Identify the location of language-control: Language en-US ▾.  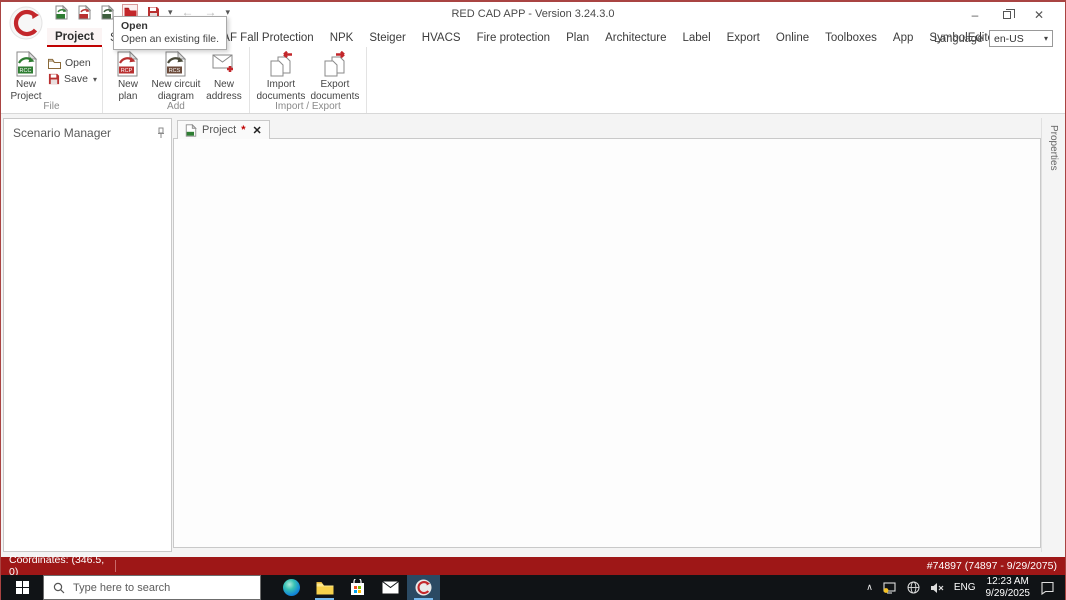
(993, 38).